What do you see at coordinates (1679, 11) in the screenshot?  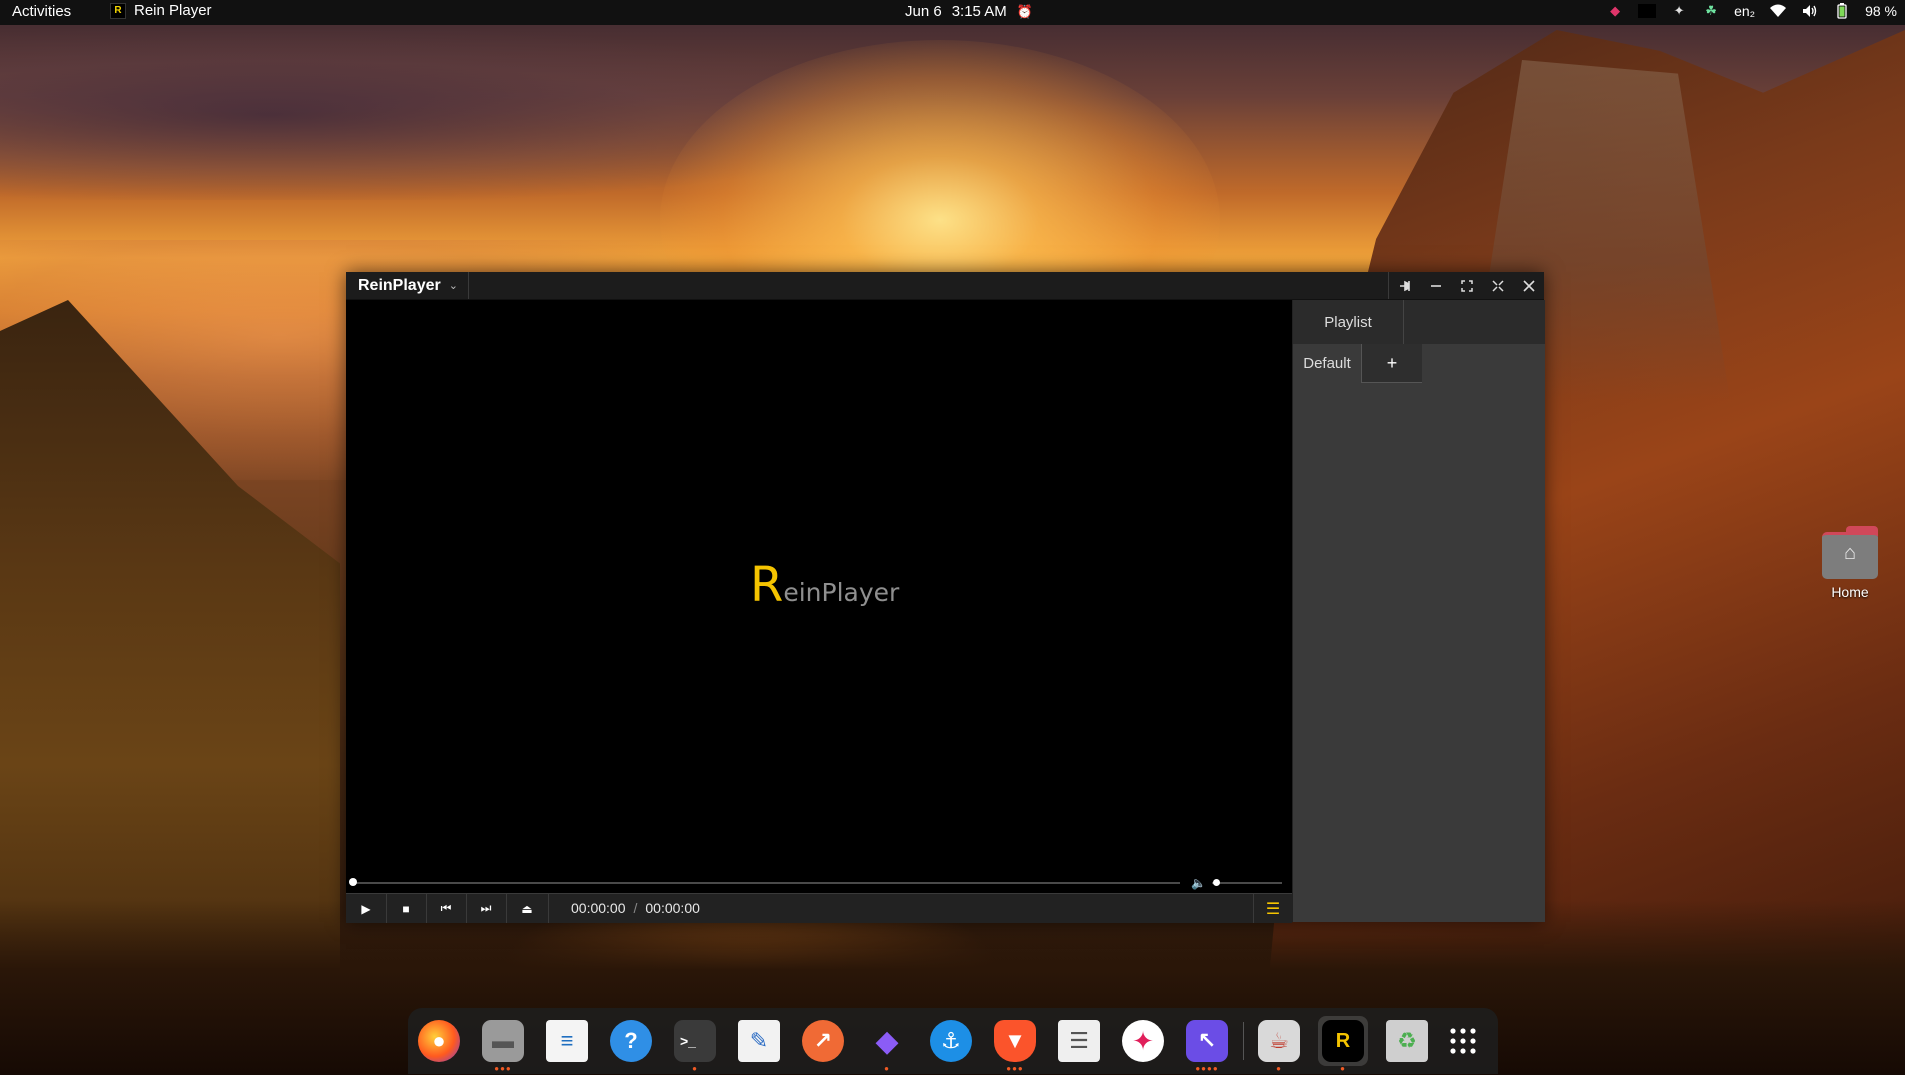 I see `slack-tray-icon: ✦` at bounding box center [1679, 11].